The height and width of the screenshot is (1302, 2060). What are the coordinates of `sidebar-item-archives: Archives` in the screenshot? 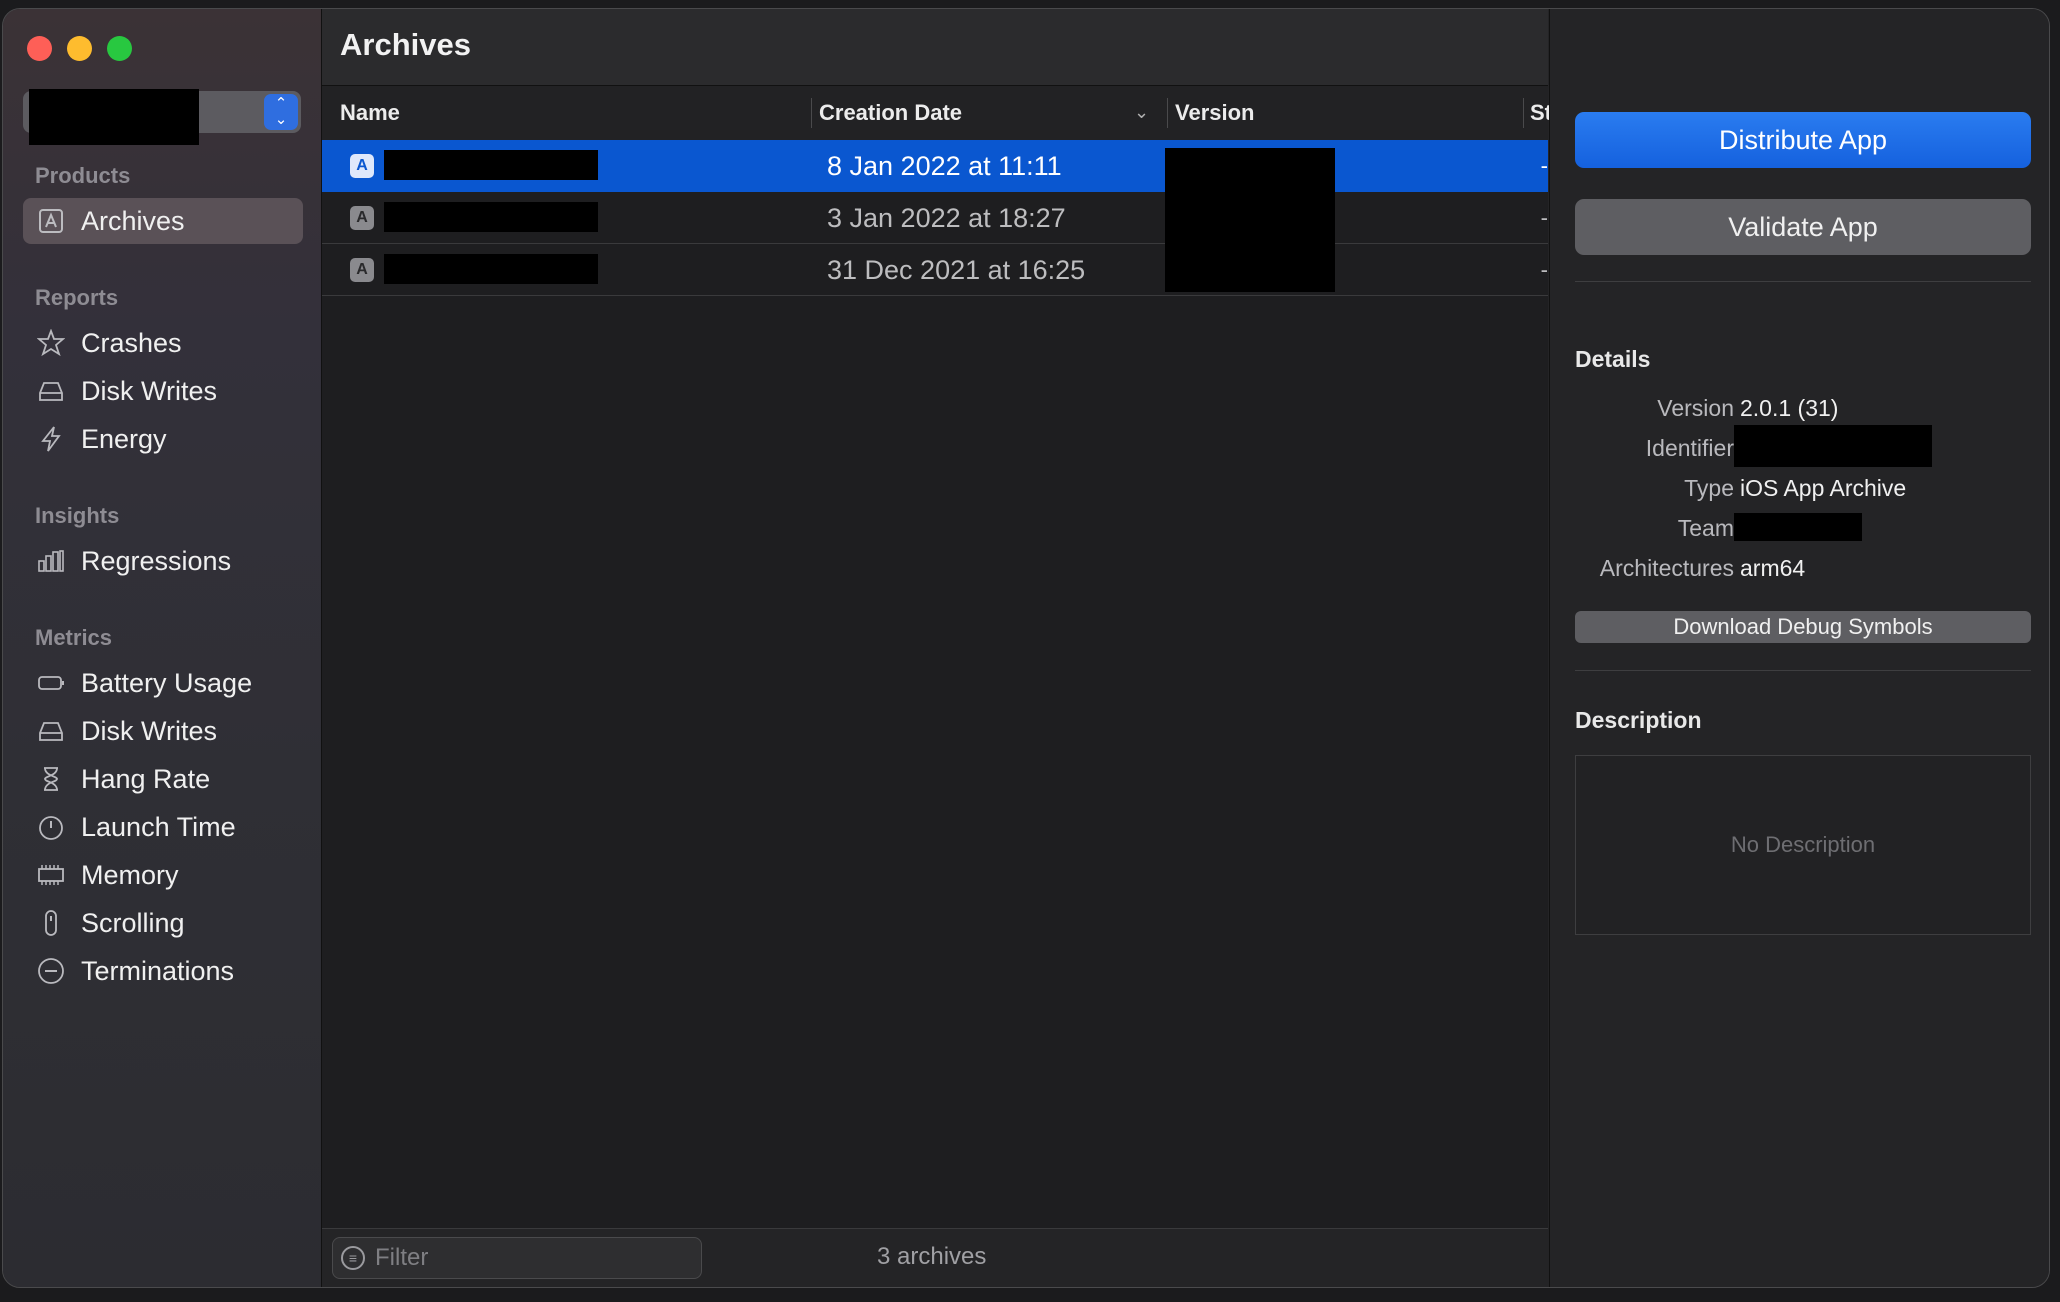 It's located at (163, 221).